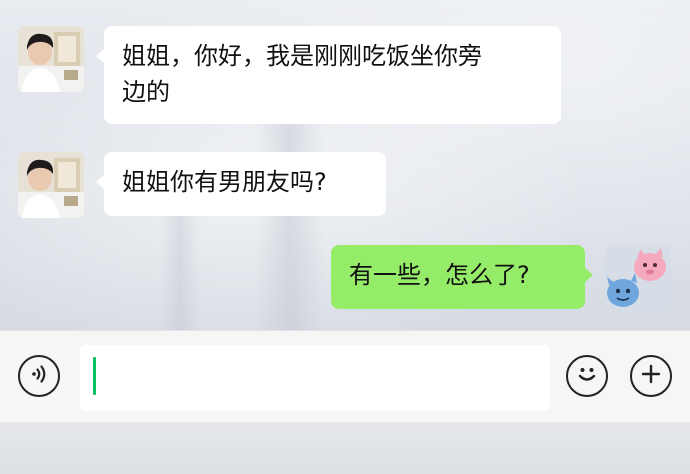 Image resolution: width=690 pixels, height=474 pixels. I want to click on more-button, so click(651, 376).